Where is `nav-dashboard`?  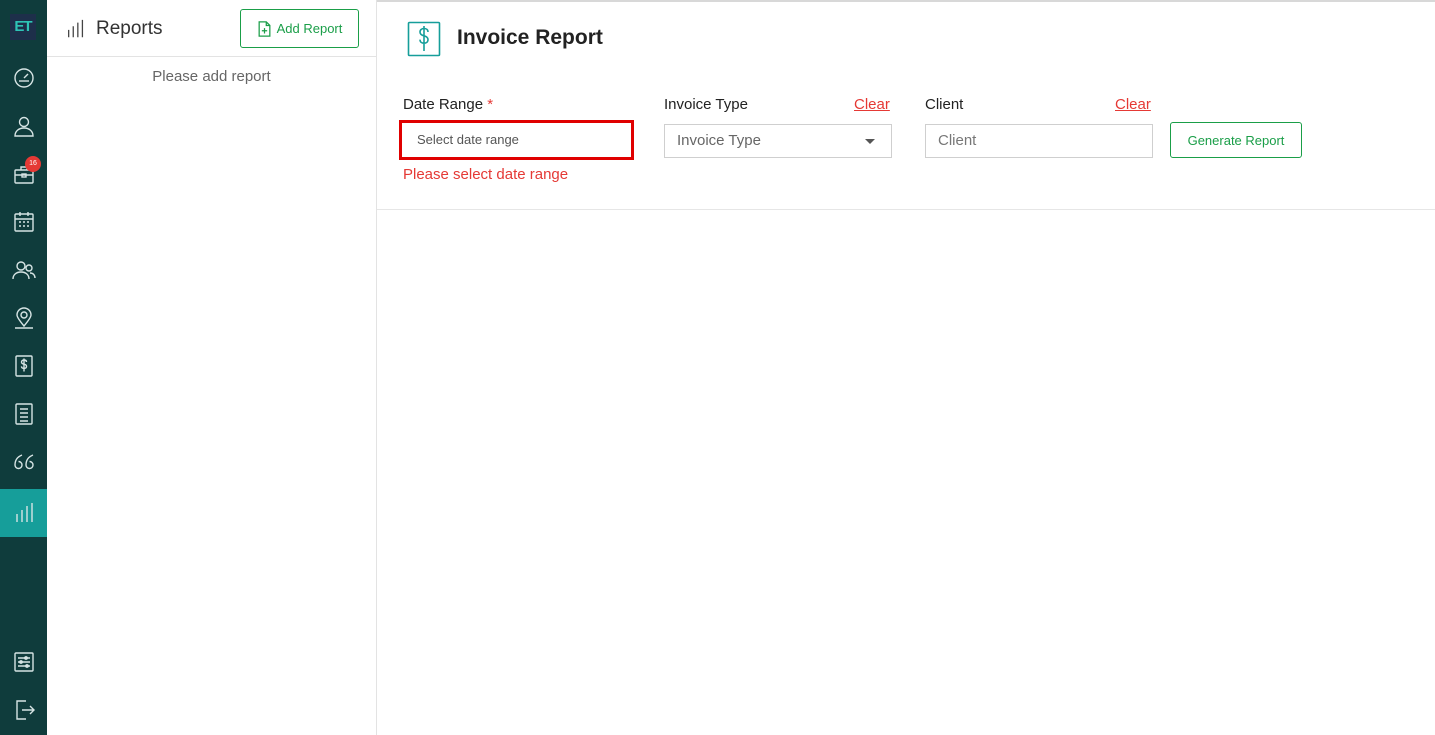 nav-dashboard is located at coordinates (23, 78).